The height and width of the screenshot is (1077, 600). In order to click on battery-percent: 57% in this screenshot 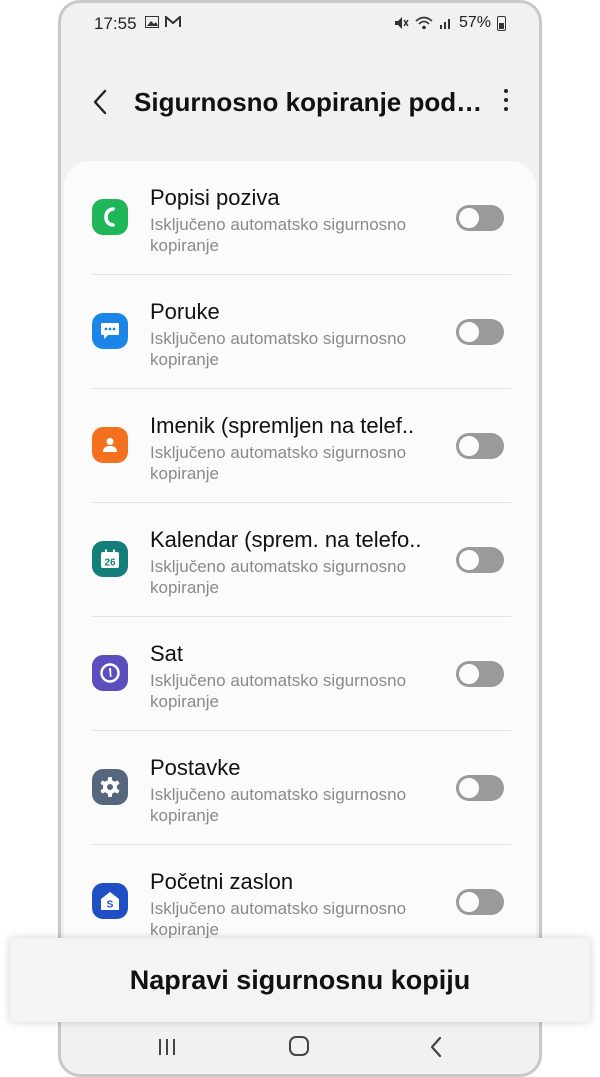, I will do `click(474, 22)`.